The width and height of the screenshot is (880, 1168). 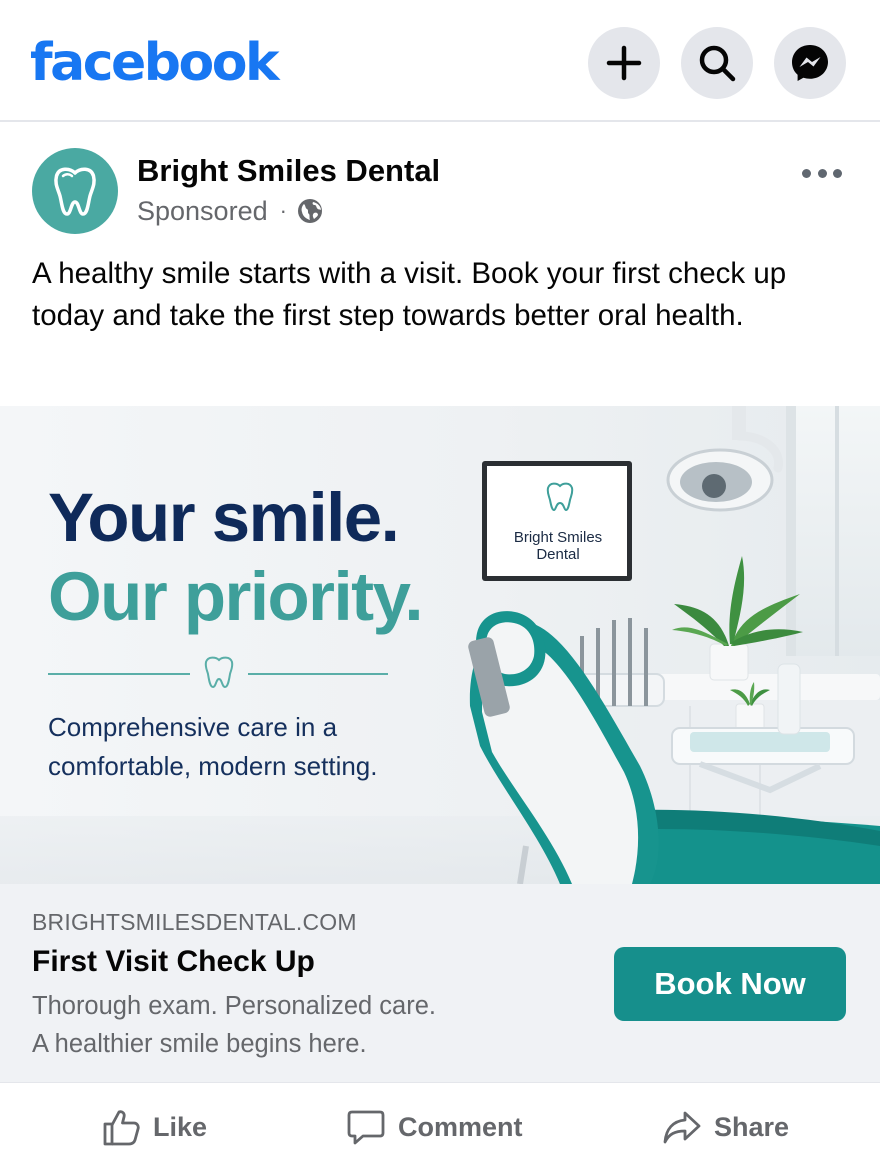 I want to click on monitor-line-2: Dental, so click(x=558, y=554).